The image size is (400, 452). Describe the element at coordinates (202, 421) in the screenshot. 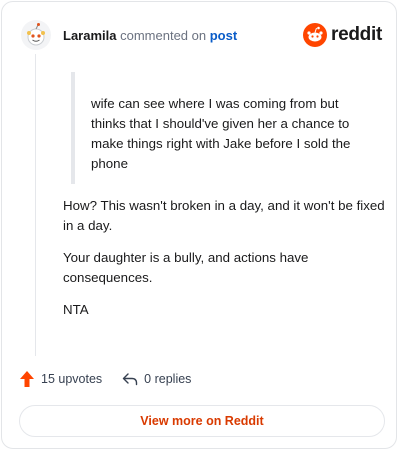

I see `view-more-button: View more on Reddit` at that location.